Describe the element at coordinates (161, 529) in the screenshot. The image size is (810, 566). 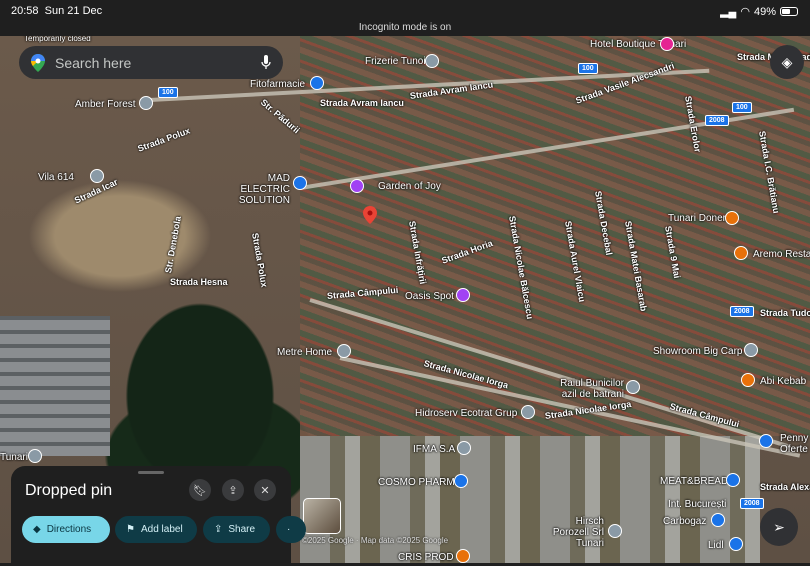
I see `add-label-label: Add label` at that location.